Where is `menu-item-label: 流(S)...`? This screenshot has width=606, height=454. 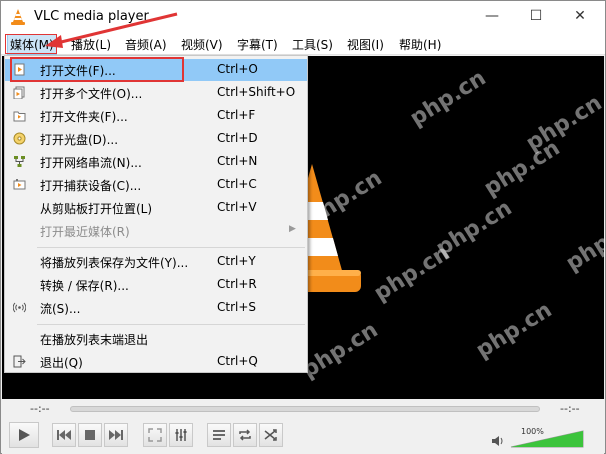
menu-item-label: 流(S)... is located at coordinates (60, 309).